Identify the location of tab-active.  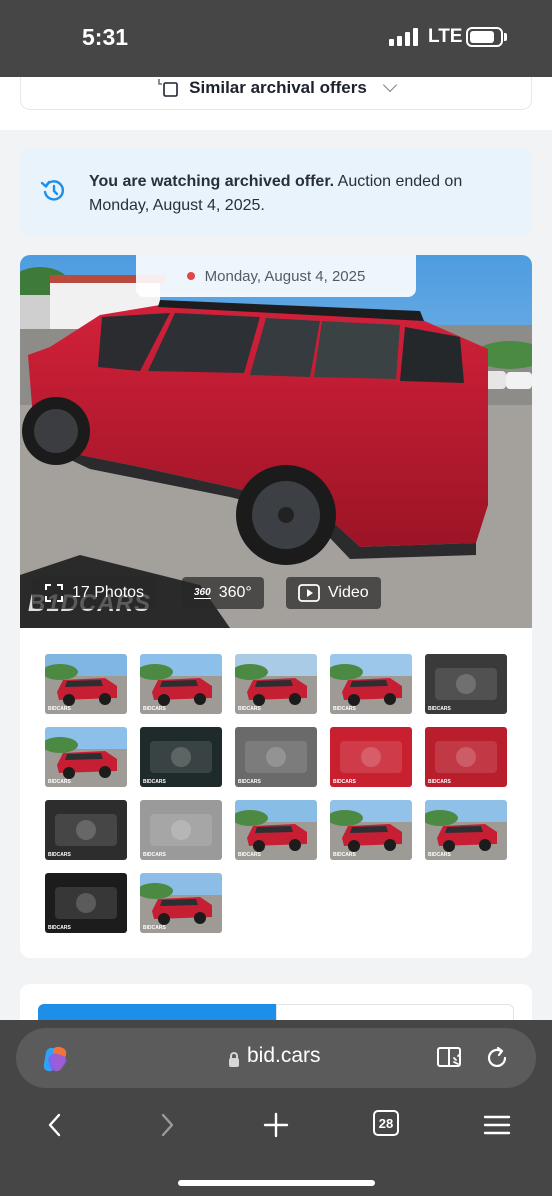
(157, 1012).